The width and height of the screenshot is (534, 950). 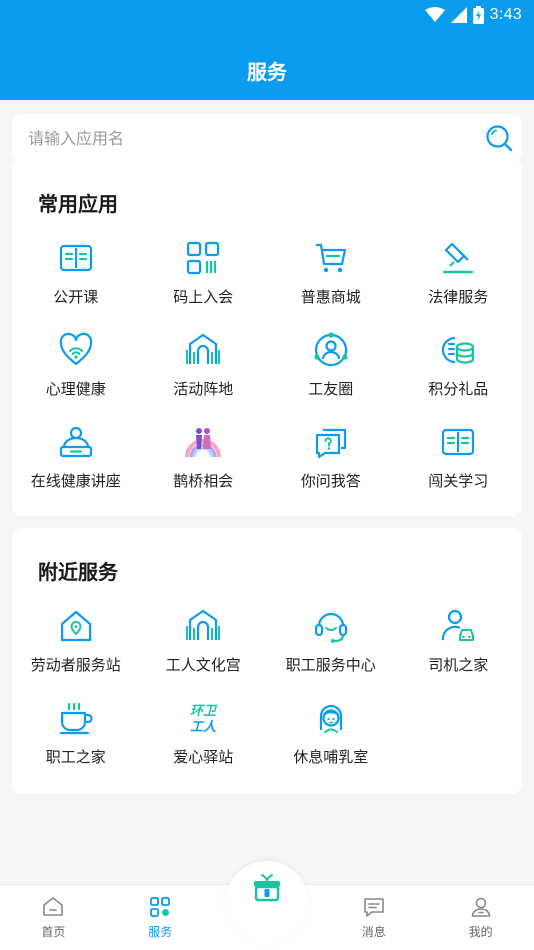 I want to click on service-driver-home: 司机之家, so click(x=459, y=646).